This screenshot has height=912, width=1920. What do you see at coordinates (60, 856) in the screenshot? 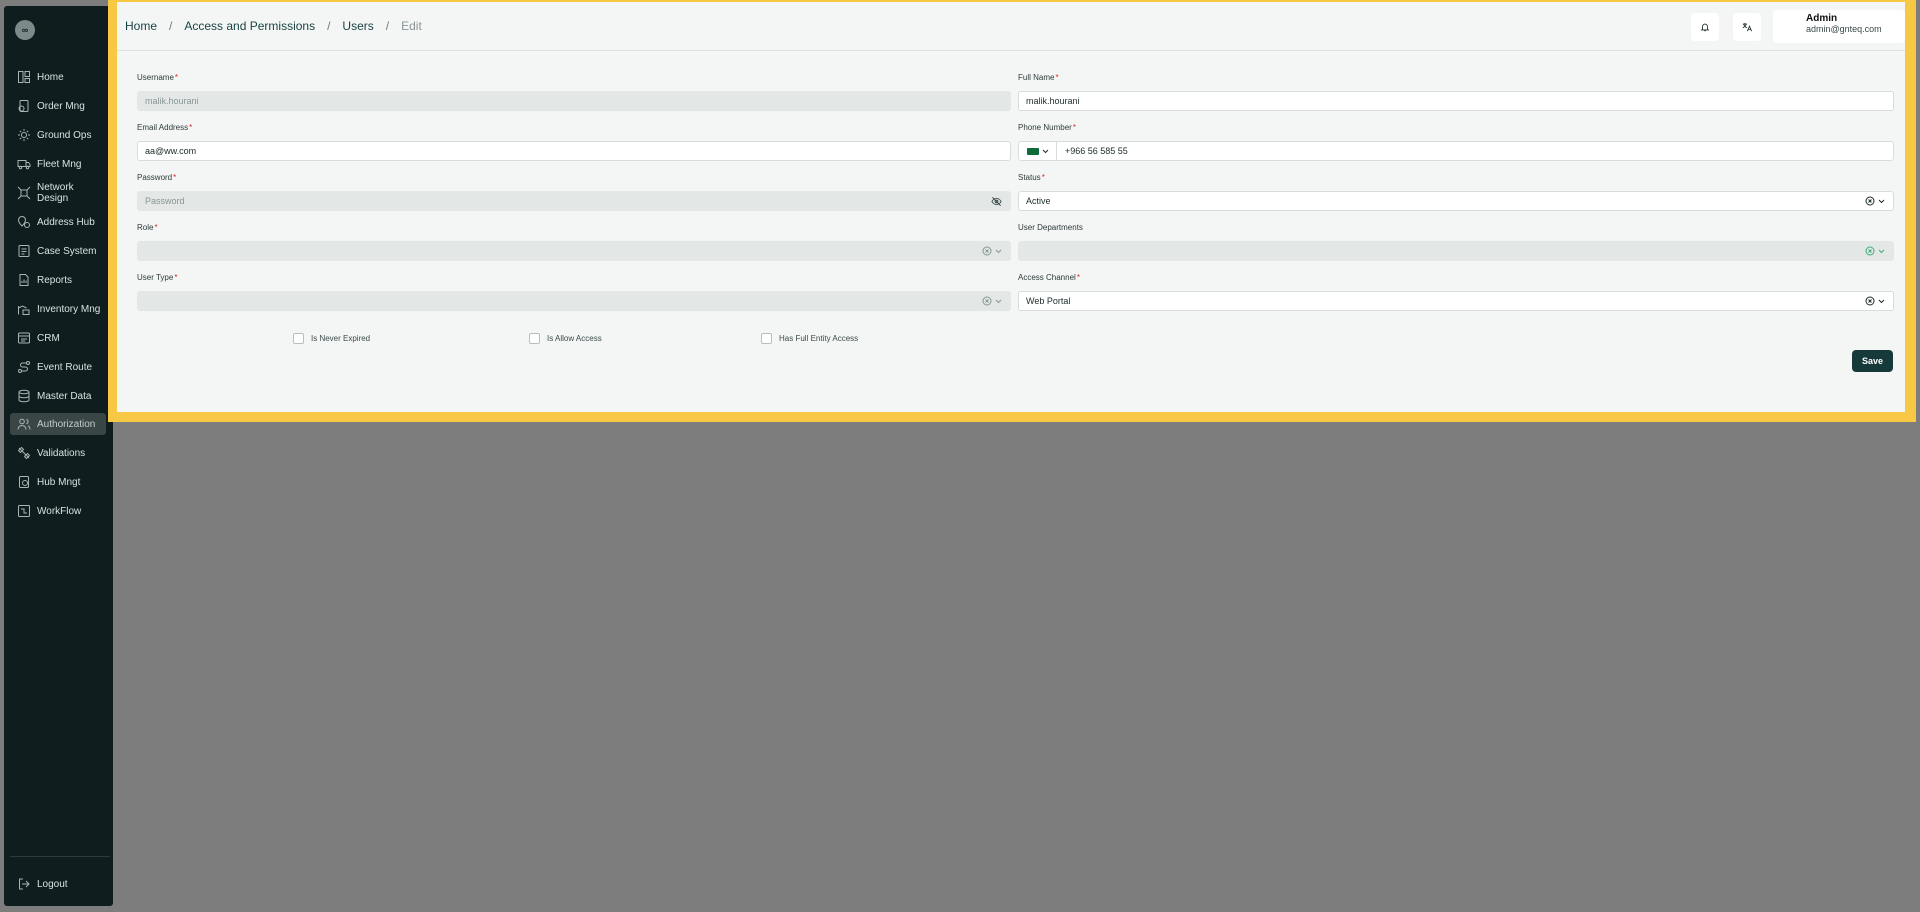
I see `sidebar-divider` at bounding box center [60, 856].